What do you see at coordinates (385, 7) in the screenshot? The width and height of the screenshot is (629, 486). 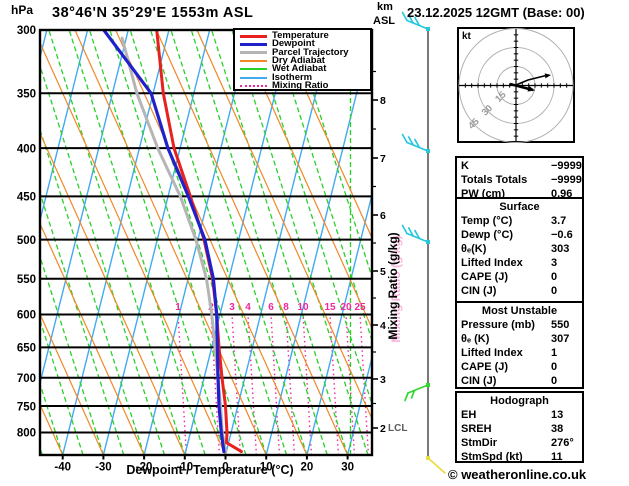 I see `km-axis-unit: km` at bounding box center [385, 7].